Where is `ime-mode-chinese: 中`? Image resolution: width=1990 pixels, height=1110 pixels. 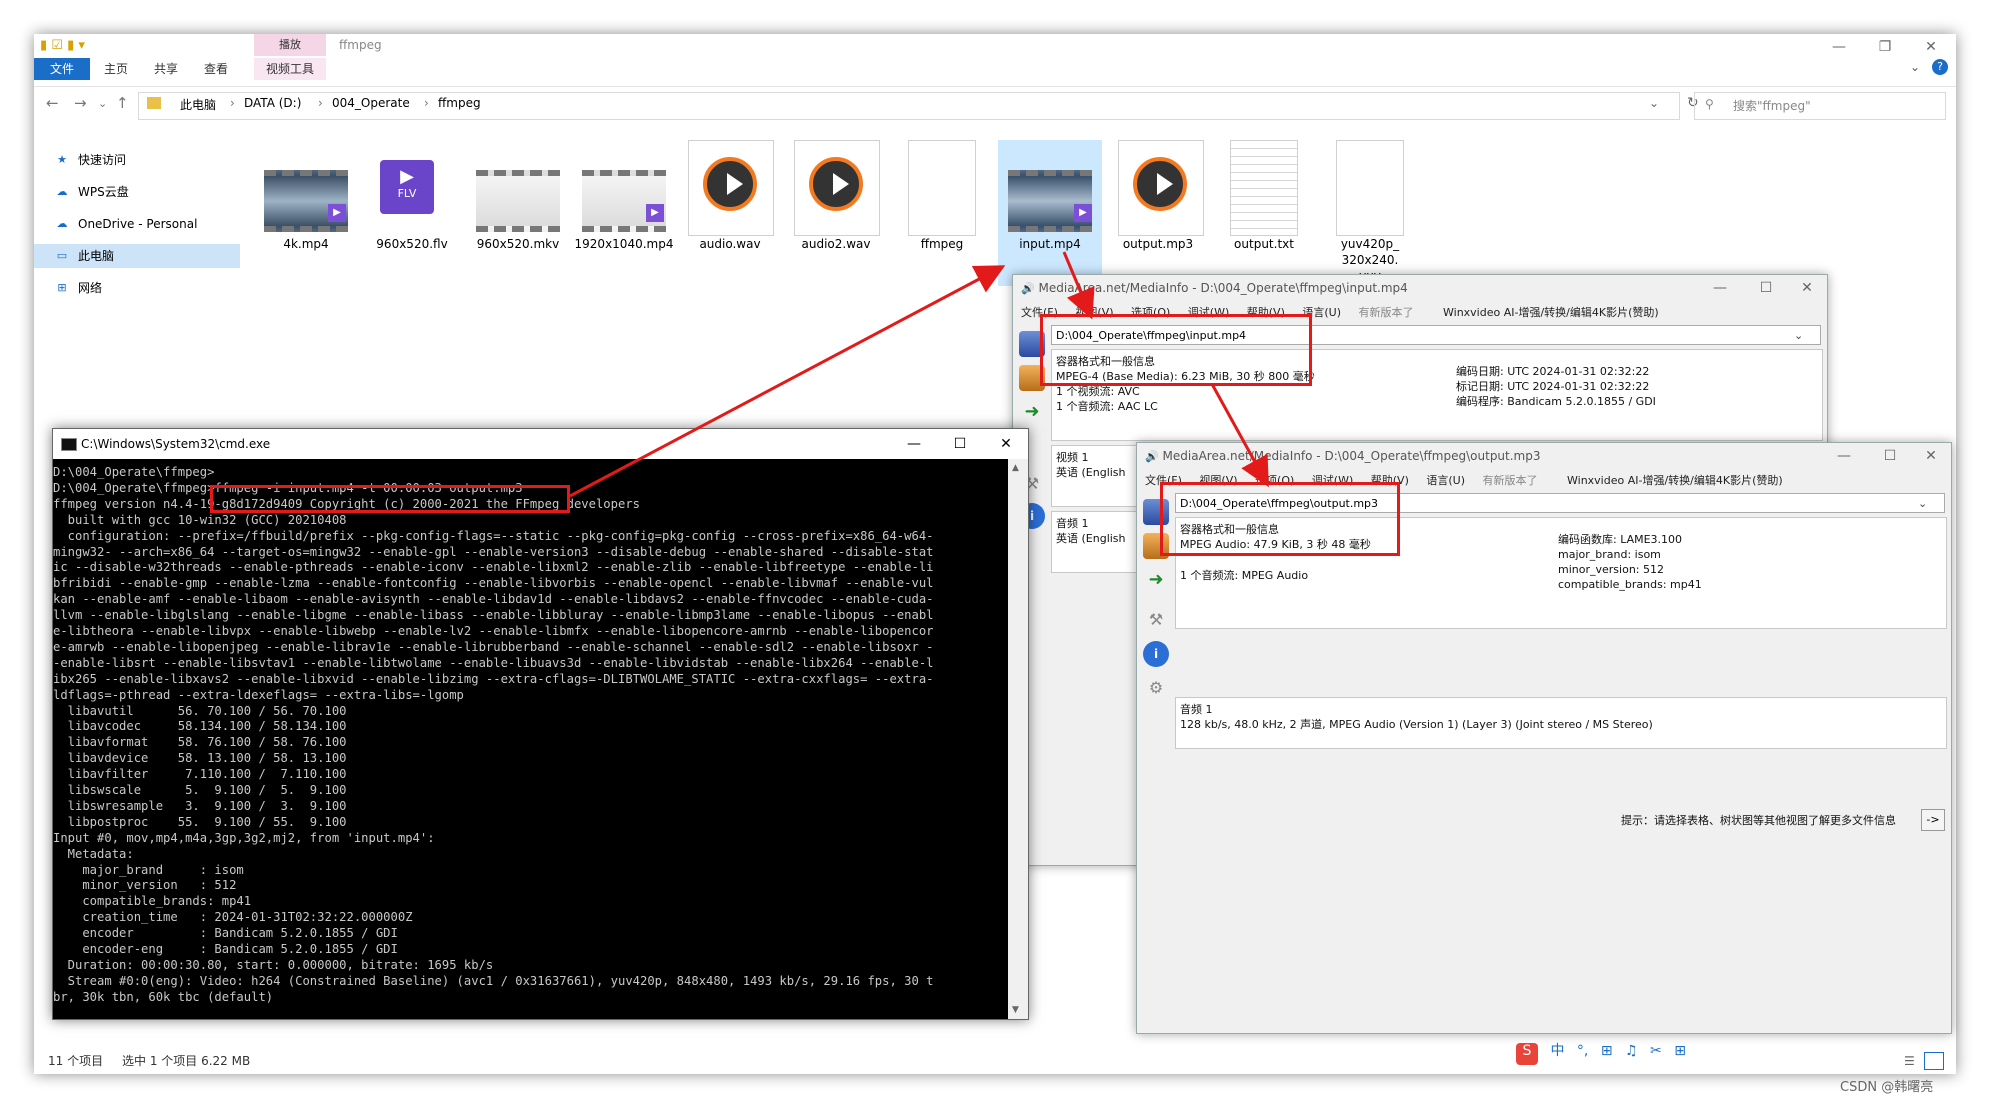 ime-mode-chinese: 中 is located at coordinates (1557, 1051).